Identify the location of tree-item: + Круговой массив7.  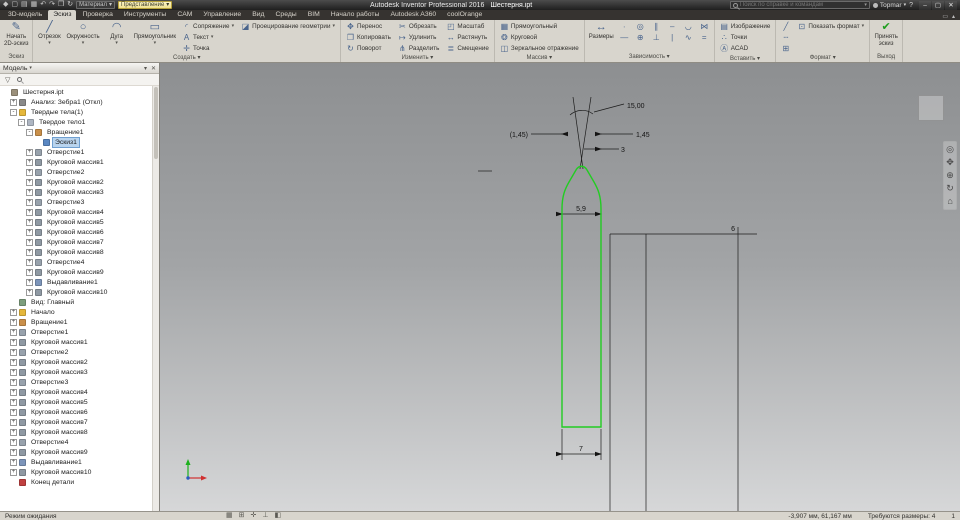
(76, 242).